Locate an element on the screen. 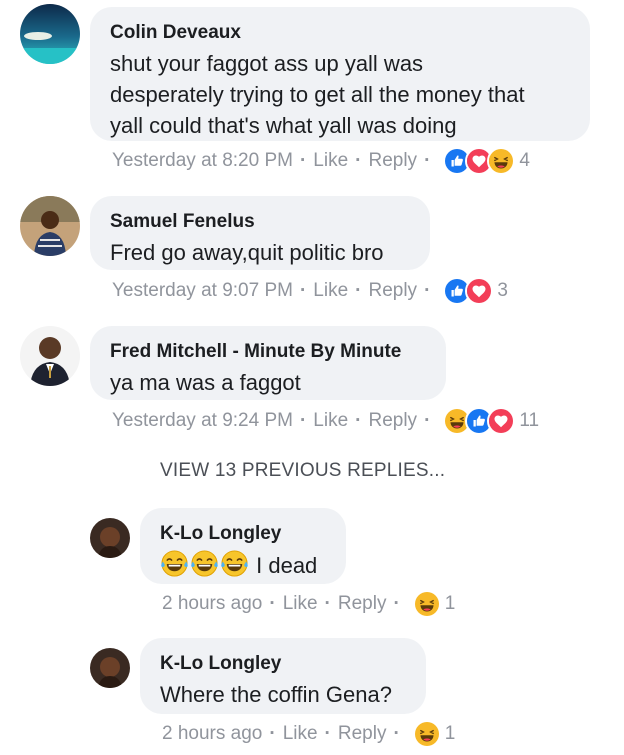 The width and height of the screenshot is (624, 755). reply-text: I dead is located at coordinates (243, 565).